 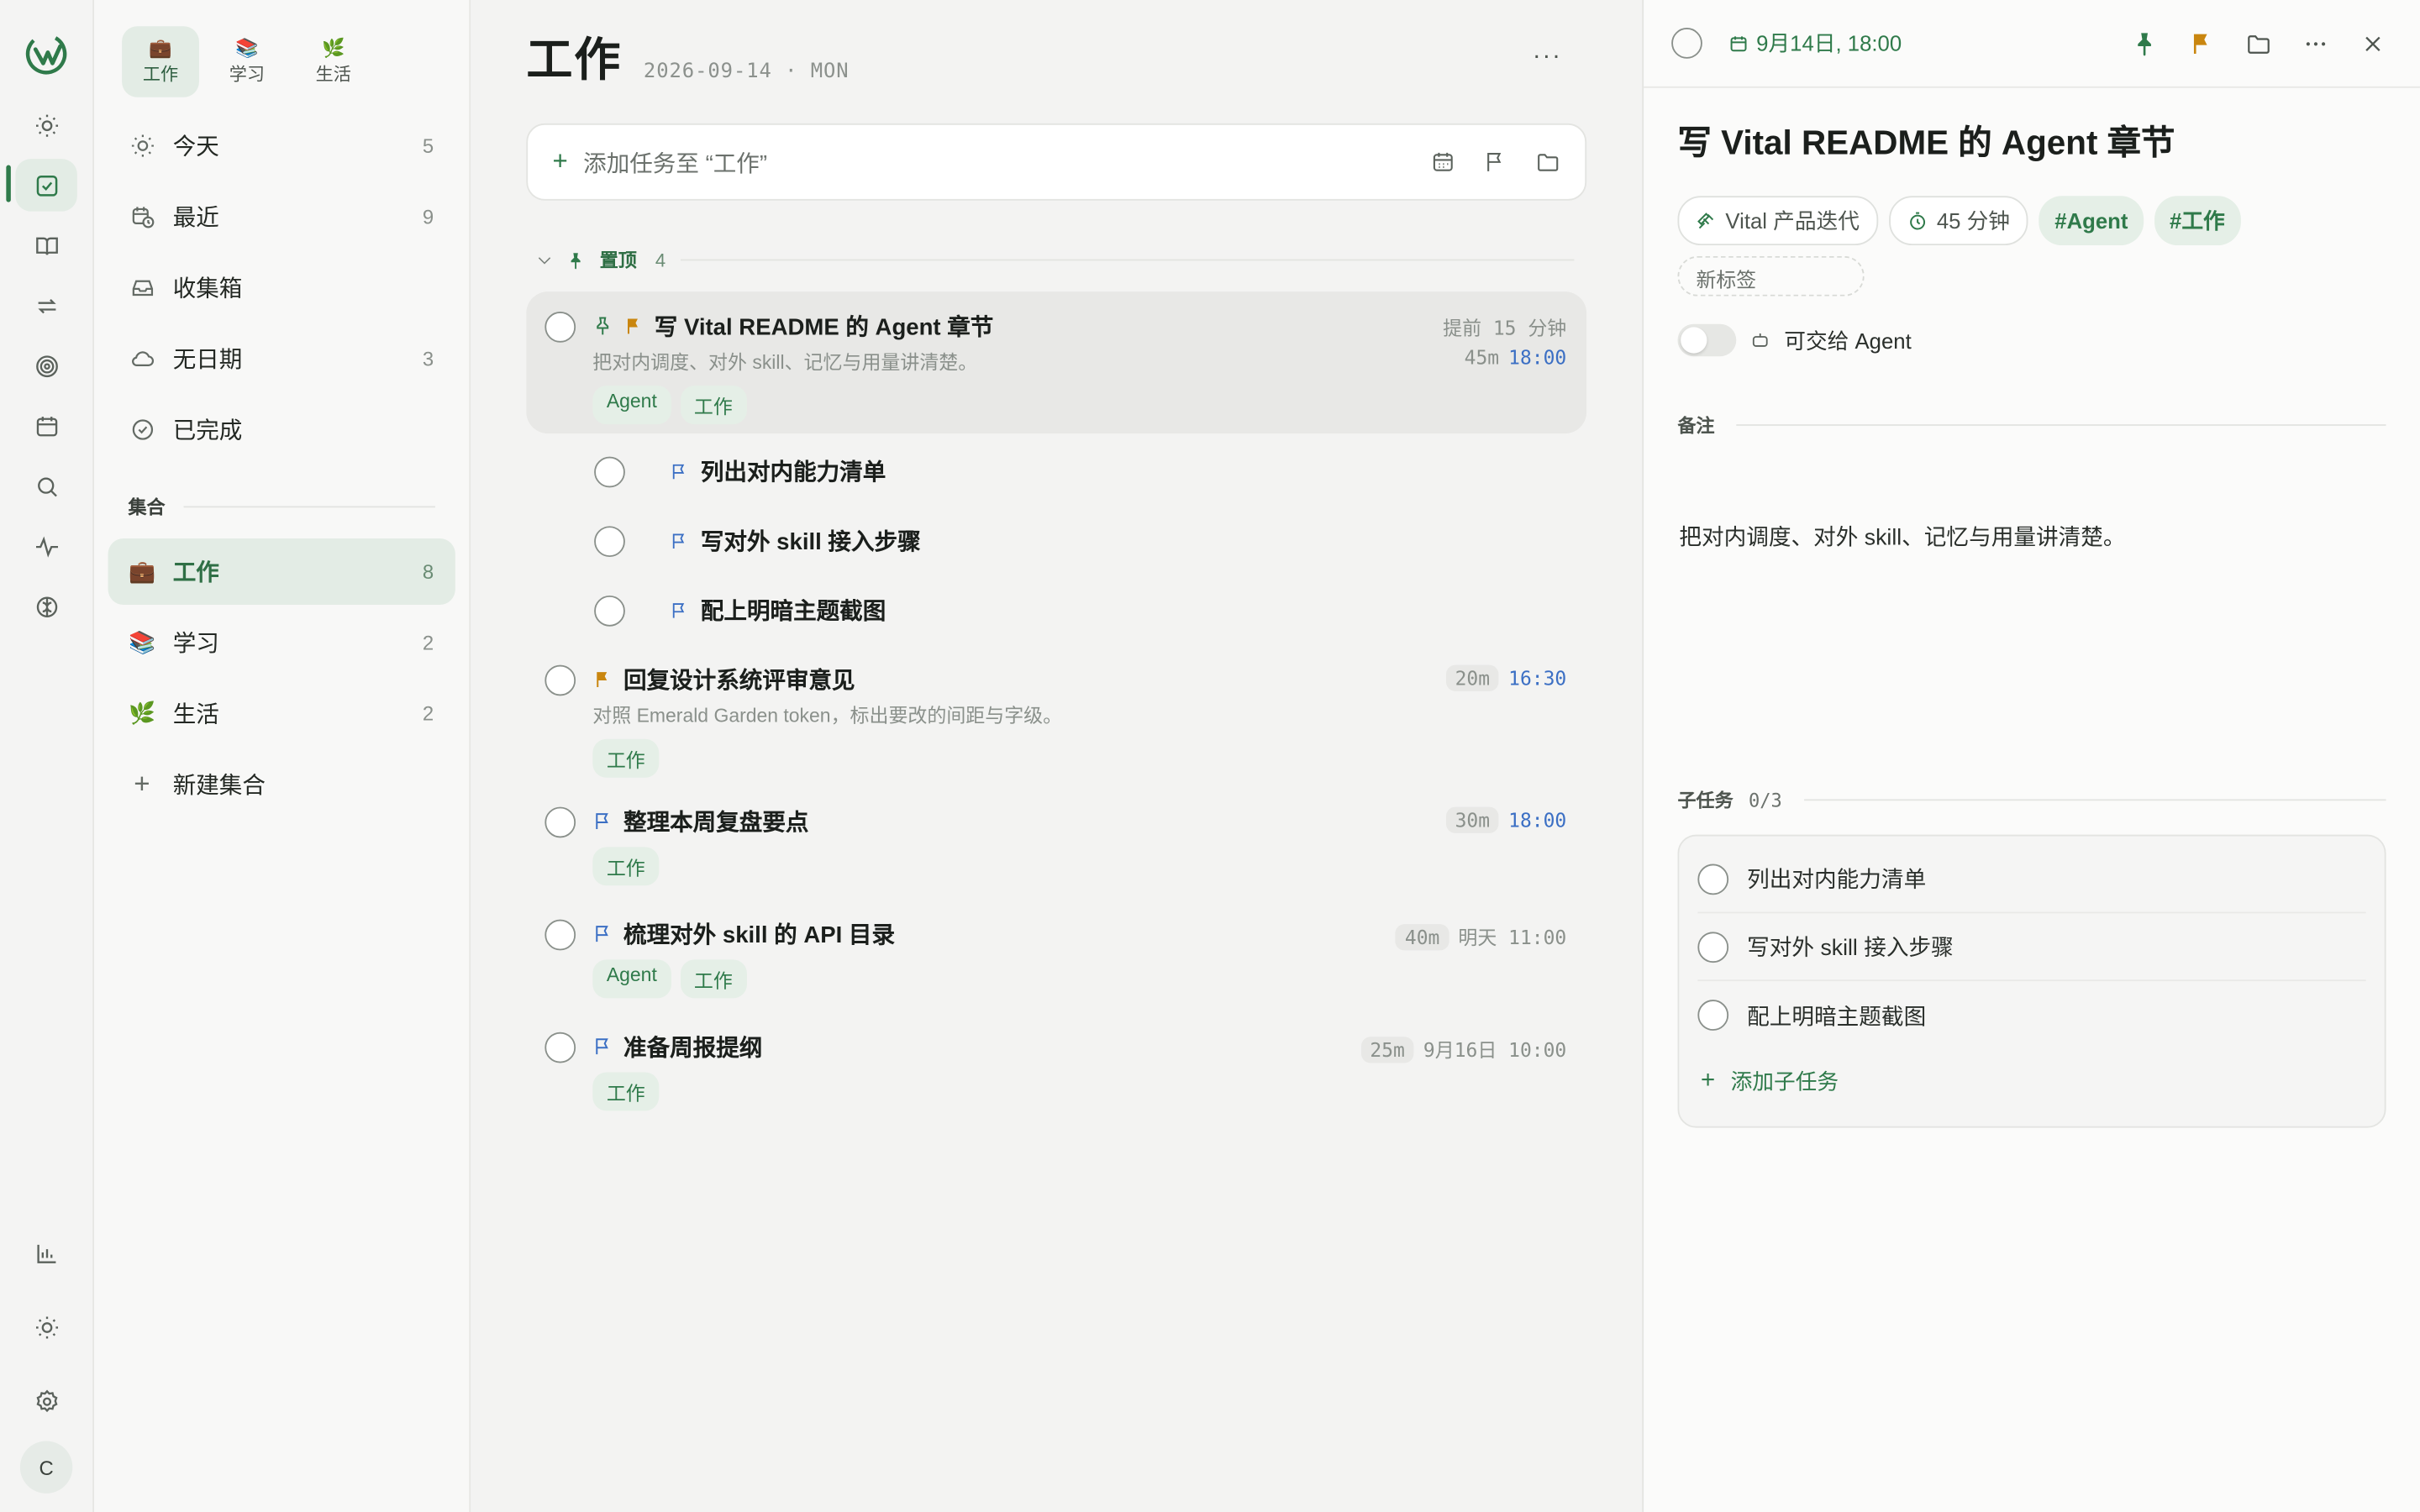 What do you see at coordinates (281, 784) in the screenshot?
I see `new-collection-button: + 新建集合` at bounding box center [281, 784].